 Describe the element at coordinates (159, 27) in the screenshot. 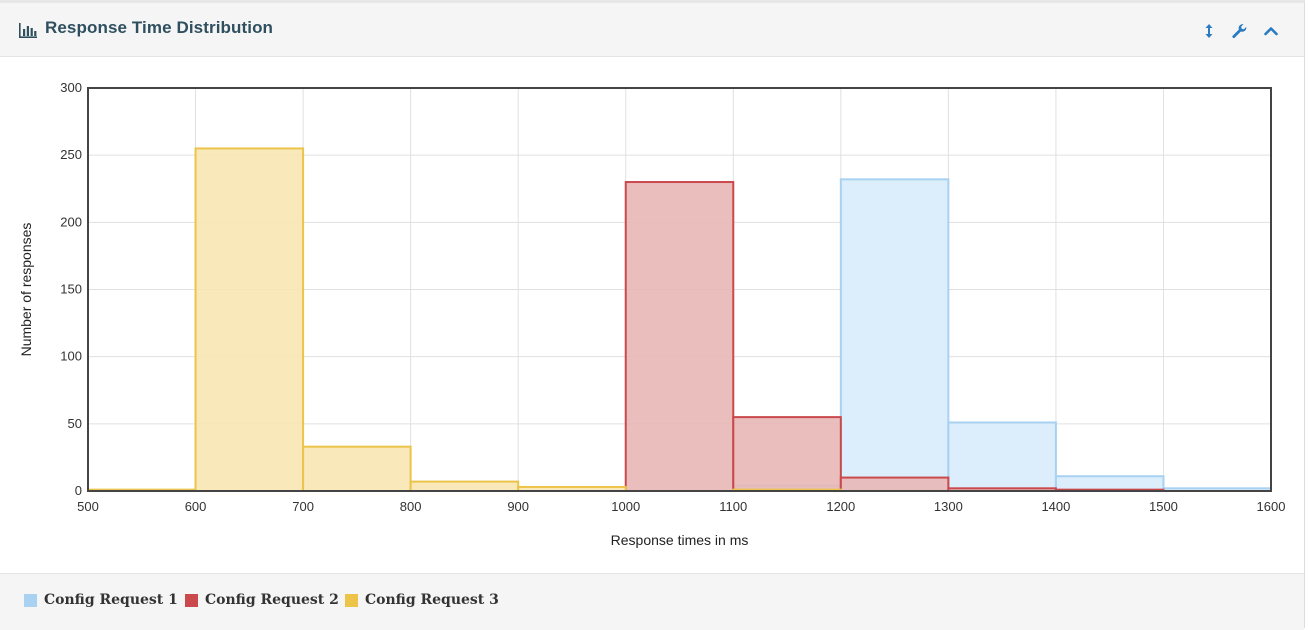

I see `panel-title: Response Time Distribution` at that location.